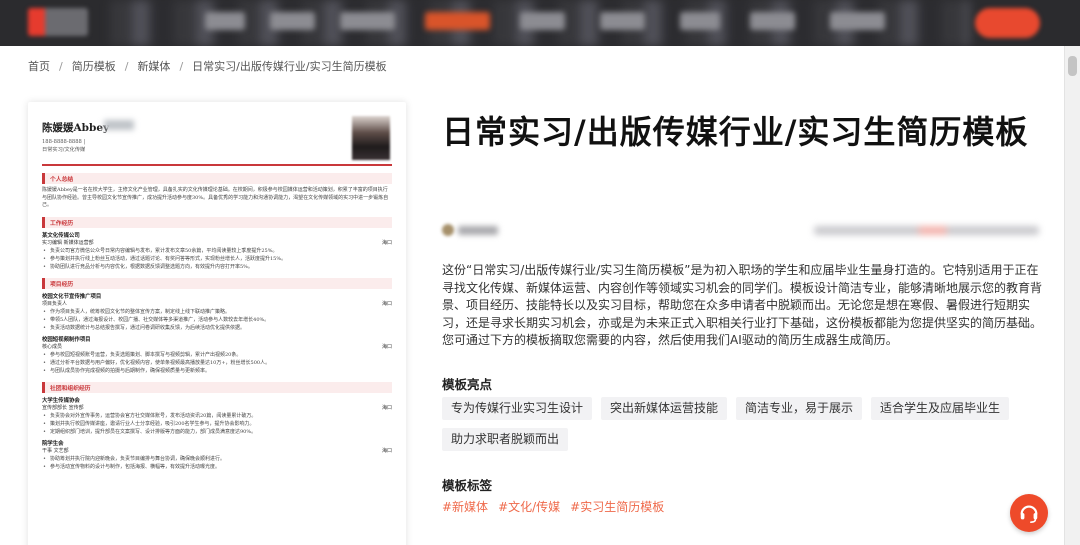 This screenshot has width=1080, height=545. Describe the element at coordinates (217, 178) in the screenshot. I see `resume-section-summary: 个人总结` at that location.